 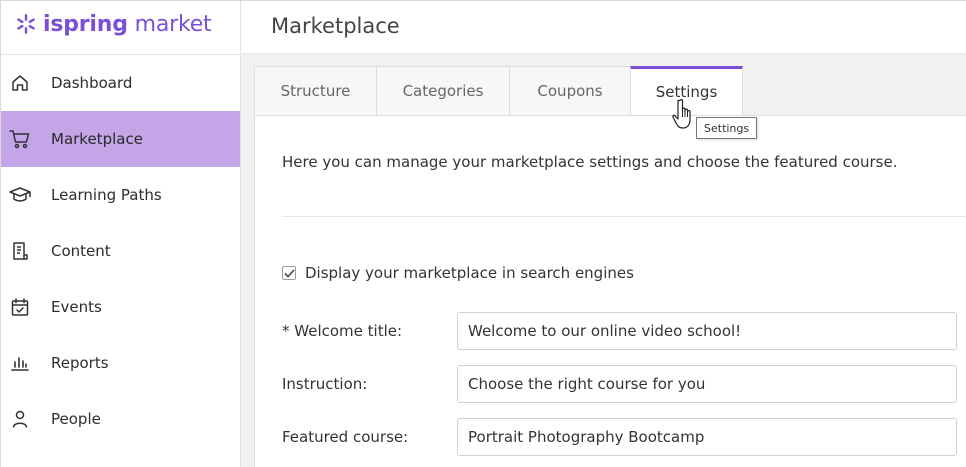 I want to click on sidebar-item-content: Content, so click(x=120, y=251).